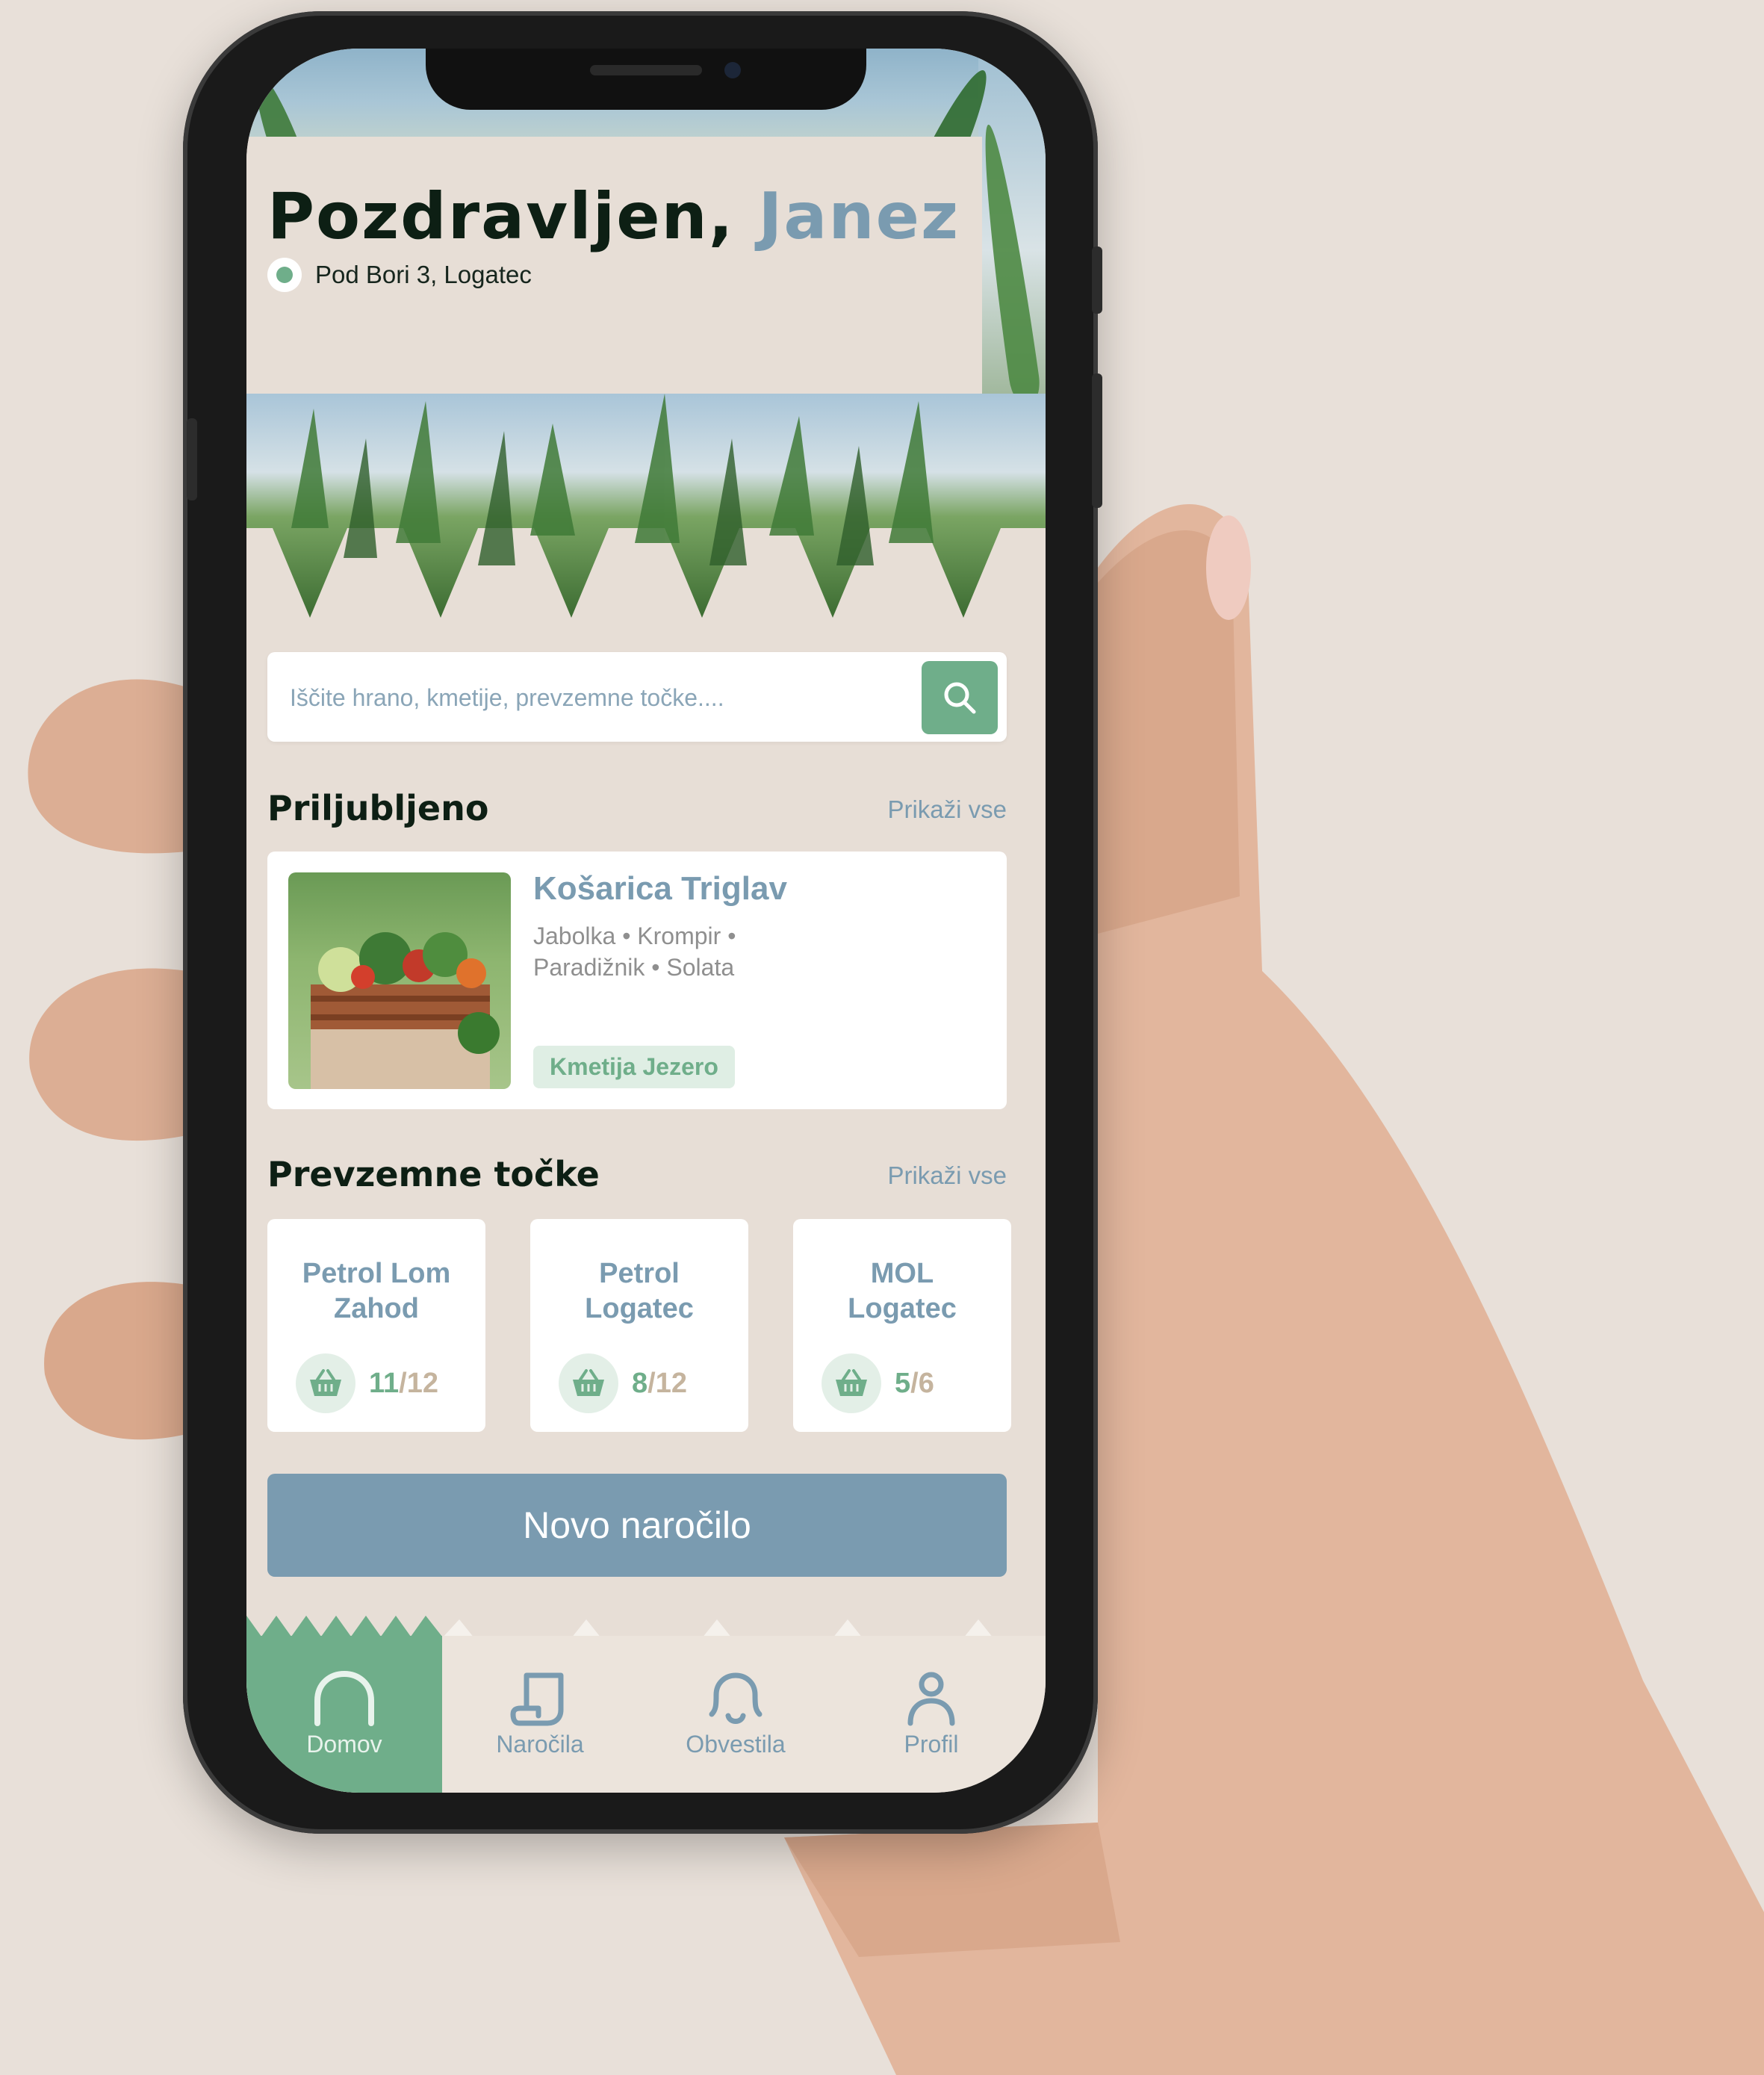  I want to click on available-count: 11, so click(384, 1383).